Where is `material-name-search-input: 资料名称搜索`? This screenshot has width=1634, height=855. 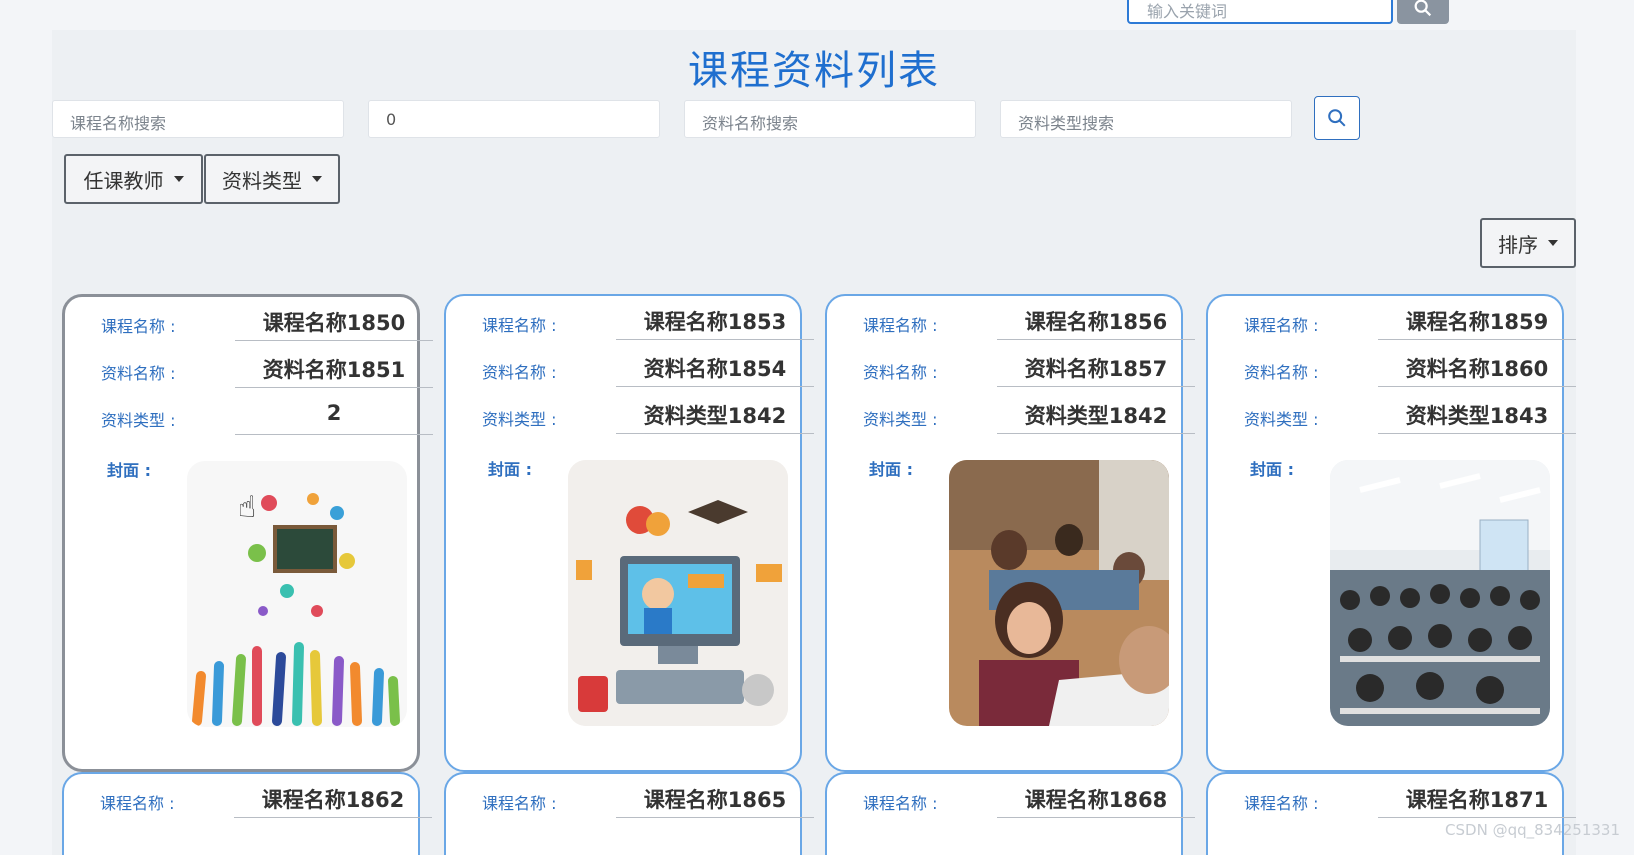 material-name-search-input: 资料名称搜索 is located at coordinates (830, 119).